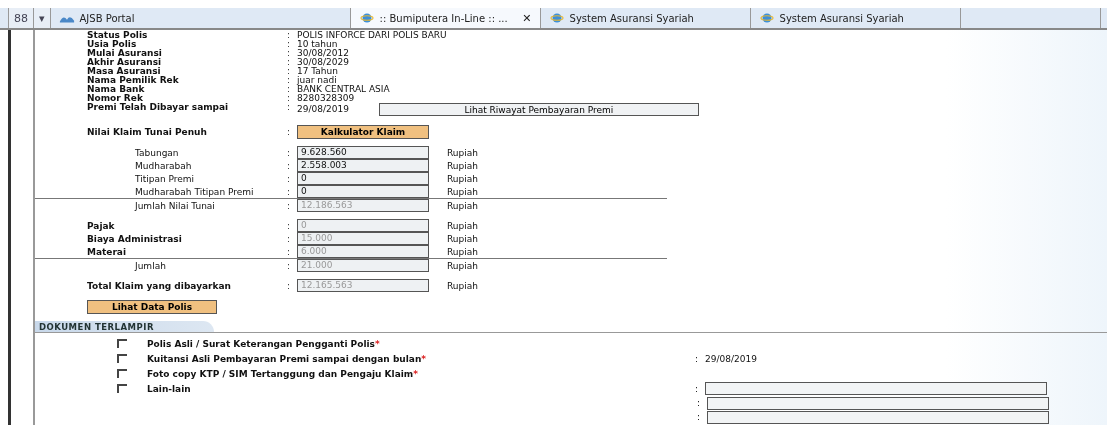 The width and height of the screenshot is (1107, 425). I want to click on field-value: POLIS INFORCE DARI POLIS BARU, so click(372, 35).